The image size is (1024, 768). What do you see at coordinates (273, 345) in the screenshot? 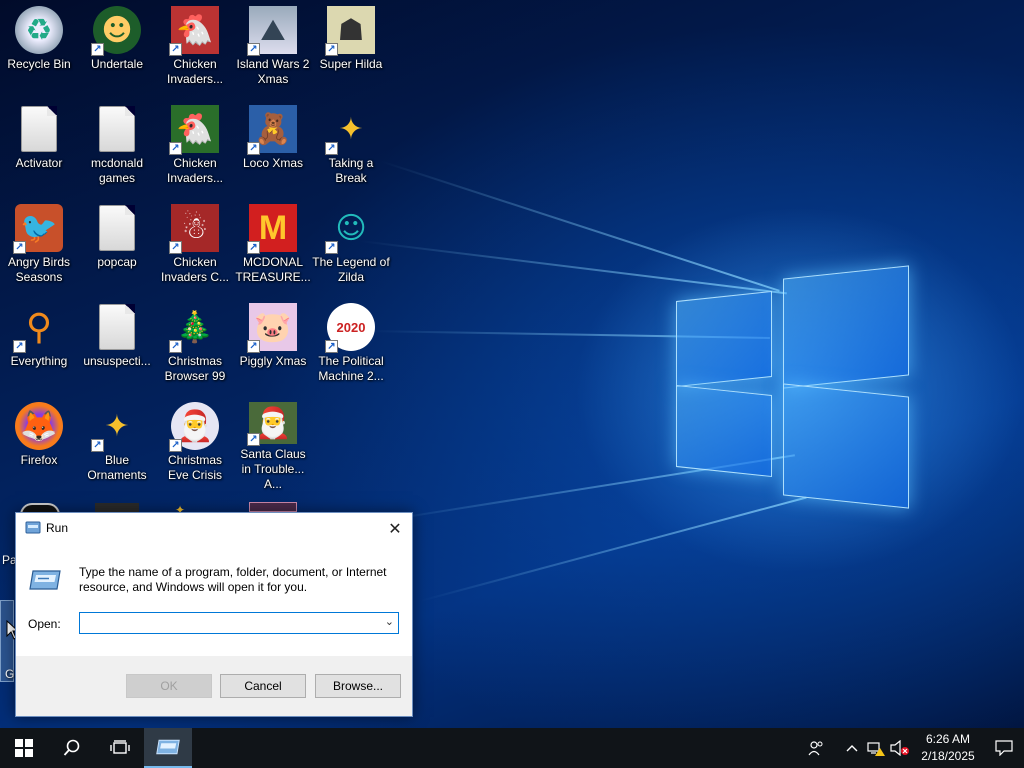
I see `desktop-icon-piggly-xmas: 🐷 ↗ Piggly Xmas` at bounding box center [273, 345].